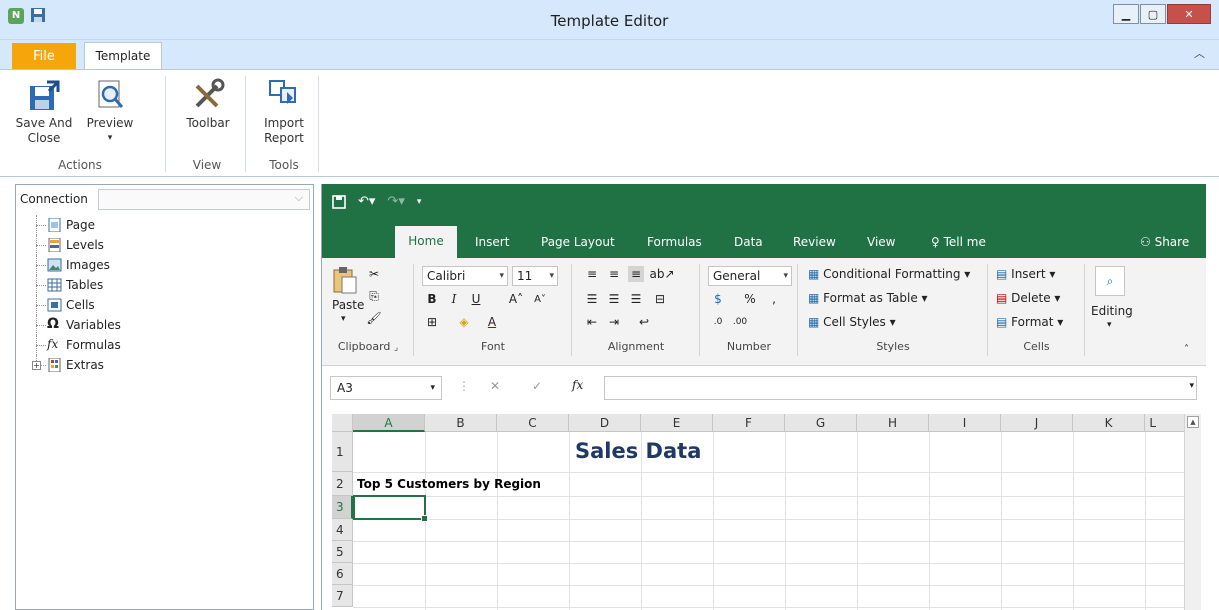  Describe the element at coordinates (1109, 325) in the screenshot. I see `editing-dropdown-icon: ▾` at that location.